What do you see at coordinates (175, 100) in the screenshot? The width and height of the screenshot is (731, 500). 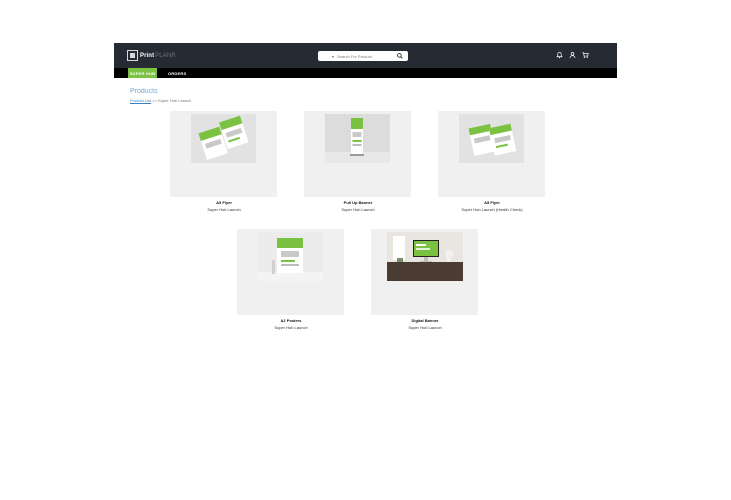 I see `breadcrumb-current: Super Hub Launch` at bounding box center [175, 100].